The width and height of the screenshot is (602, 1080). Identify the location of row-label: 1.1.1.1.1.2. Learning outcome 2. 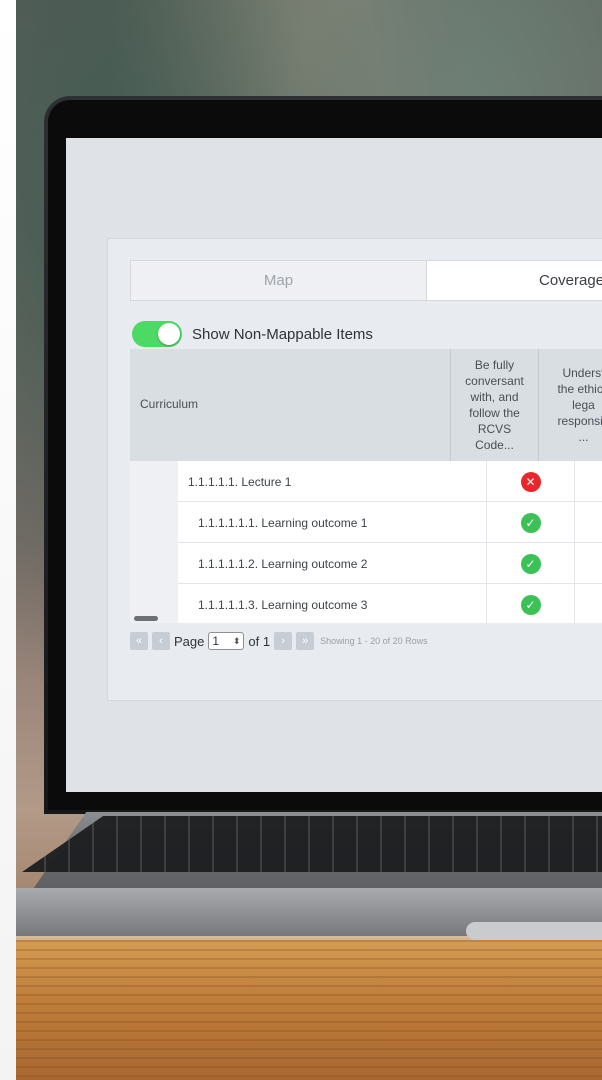
(283, 563).